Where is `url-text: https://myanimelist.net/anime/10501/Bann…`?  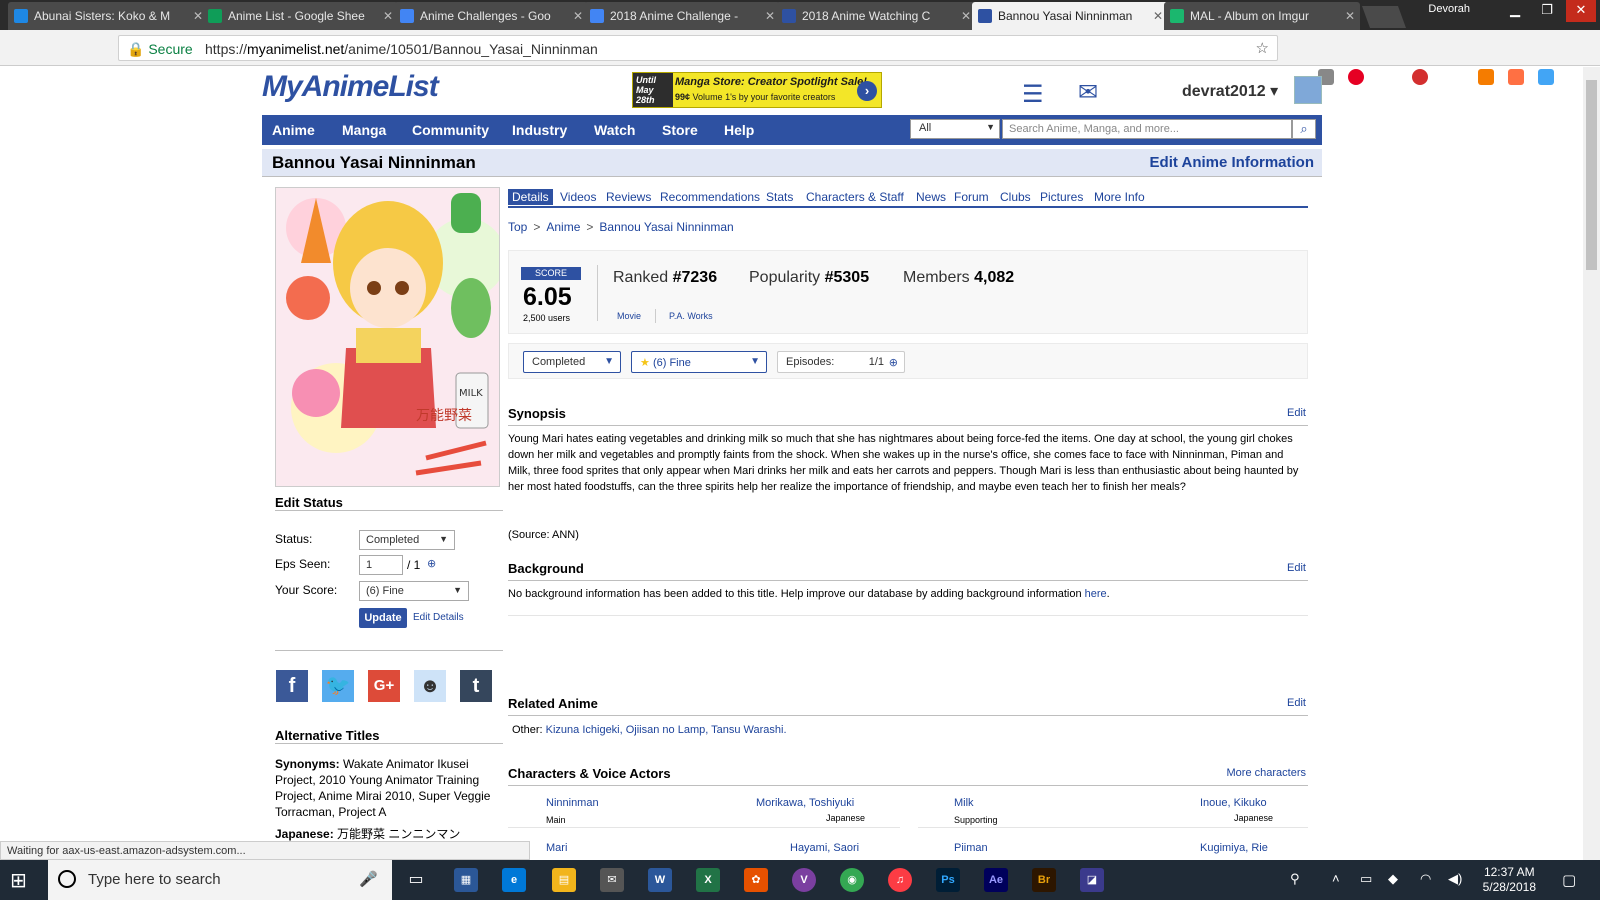
url-text: https://myanimelist.net/anime/10501/Bann… is located at coordinates (401, 49).